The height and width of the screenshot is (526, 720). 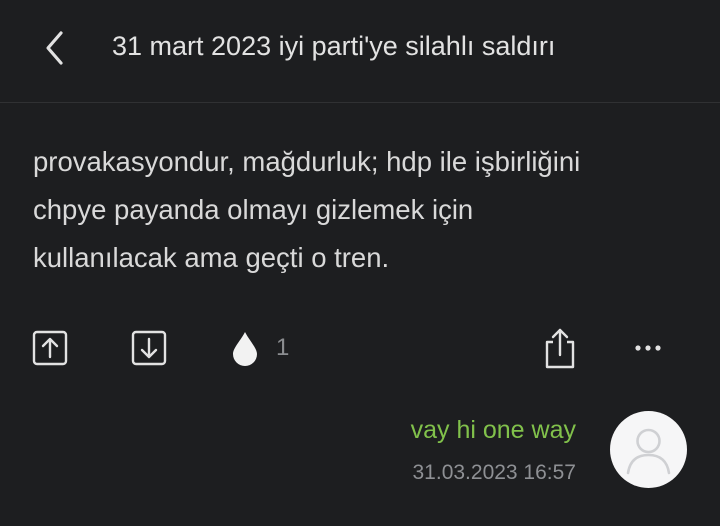 I want to click on default-avatar-icon, so click(x=648, y=451).